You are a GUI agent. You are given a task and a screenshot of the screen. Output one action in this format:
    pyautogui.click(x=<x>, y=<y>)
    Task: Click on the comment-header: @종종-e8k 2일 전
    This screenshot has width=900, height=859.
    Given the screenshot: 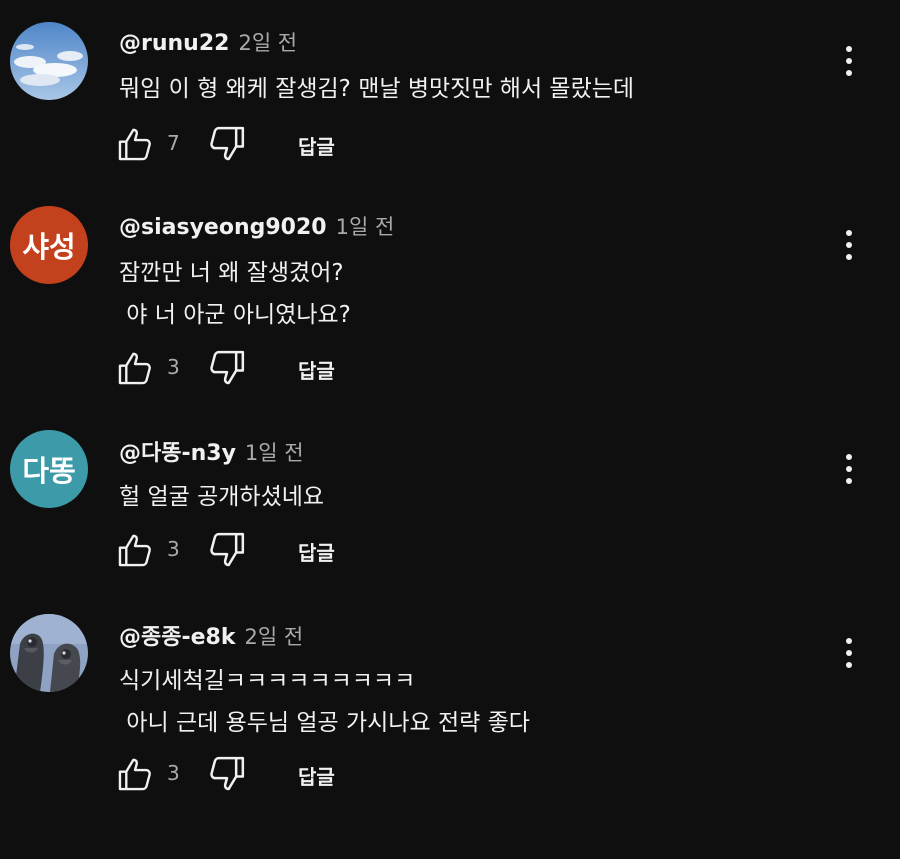 What is the action you would take?
    pyautogui.click(x=211, y=635)
    